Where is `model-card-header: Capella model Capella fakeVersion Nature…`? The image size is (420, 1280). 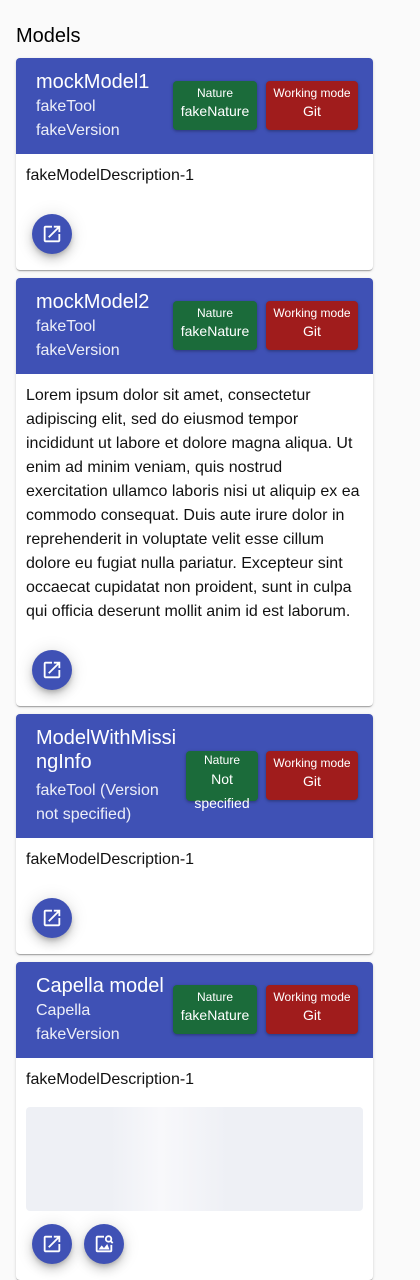 model-card-header: Capella model Capella fakeVersion Nature… is located at coordinates (194, 1010).